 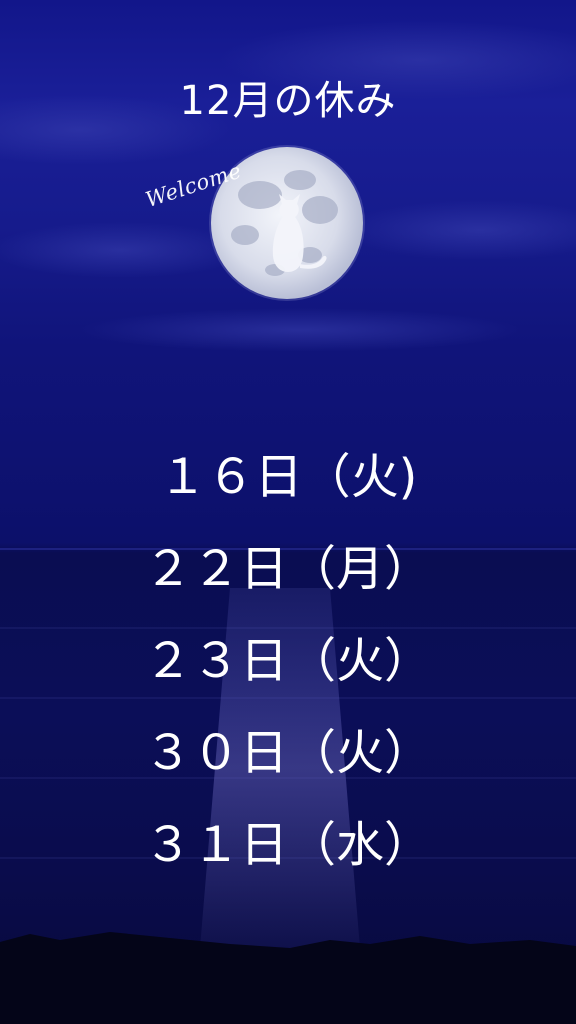 What do you see at coordinates (288, 477) in the screenshot?
I see `holiday-date: １６日（火)` at bounding box center [288, 477].